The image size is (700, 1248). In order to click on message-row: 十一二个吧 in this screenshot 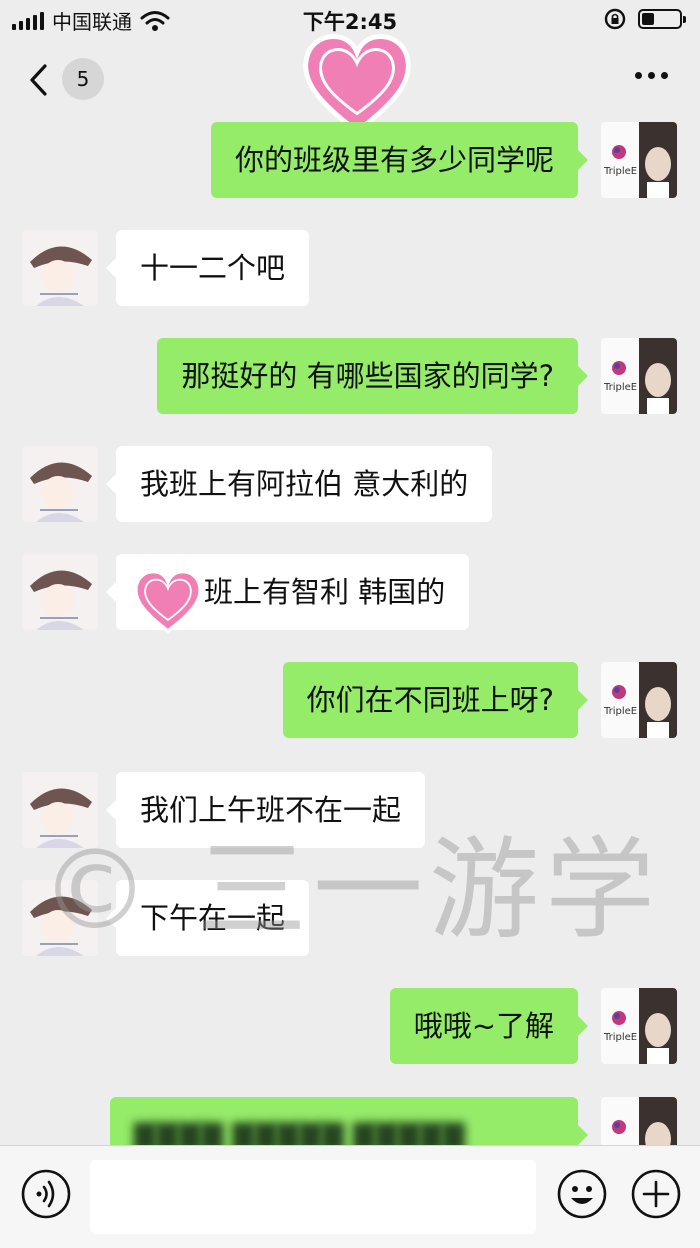, I will do `click(350, 269)`.